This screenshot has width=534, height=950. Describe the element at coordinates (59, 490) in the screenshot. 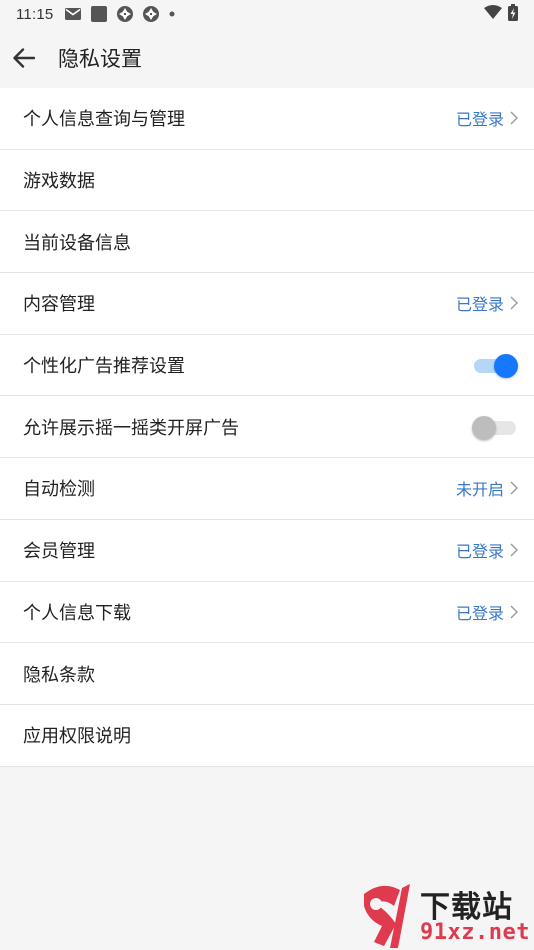

I see `row-label: 自动检测` at that location.